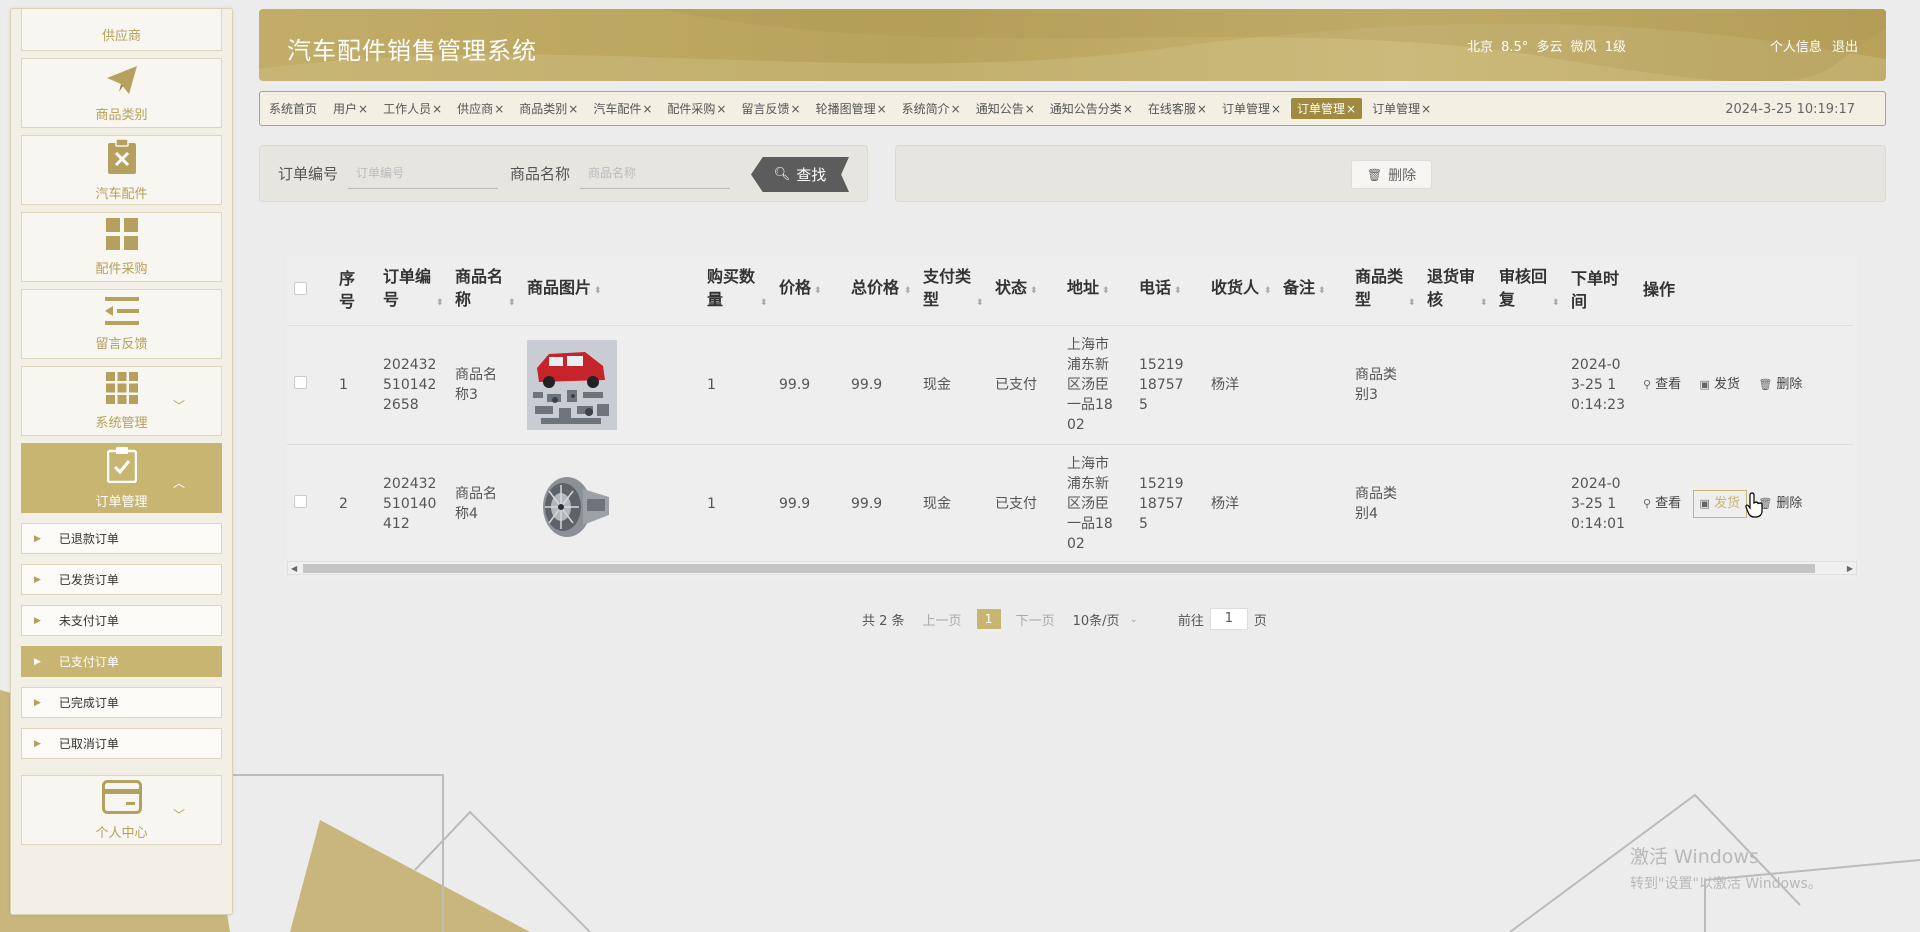  Describe the element at coordinates (851, 108) in the screenshot. I see `tab-carousel: 轮播图管理×` at that location.